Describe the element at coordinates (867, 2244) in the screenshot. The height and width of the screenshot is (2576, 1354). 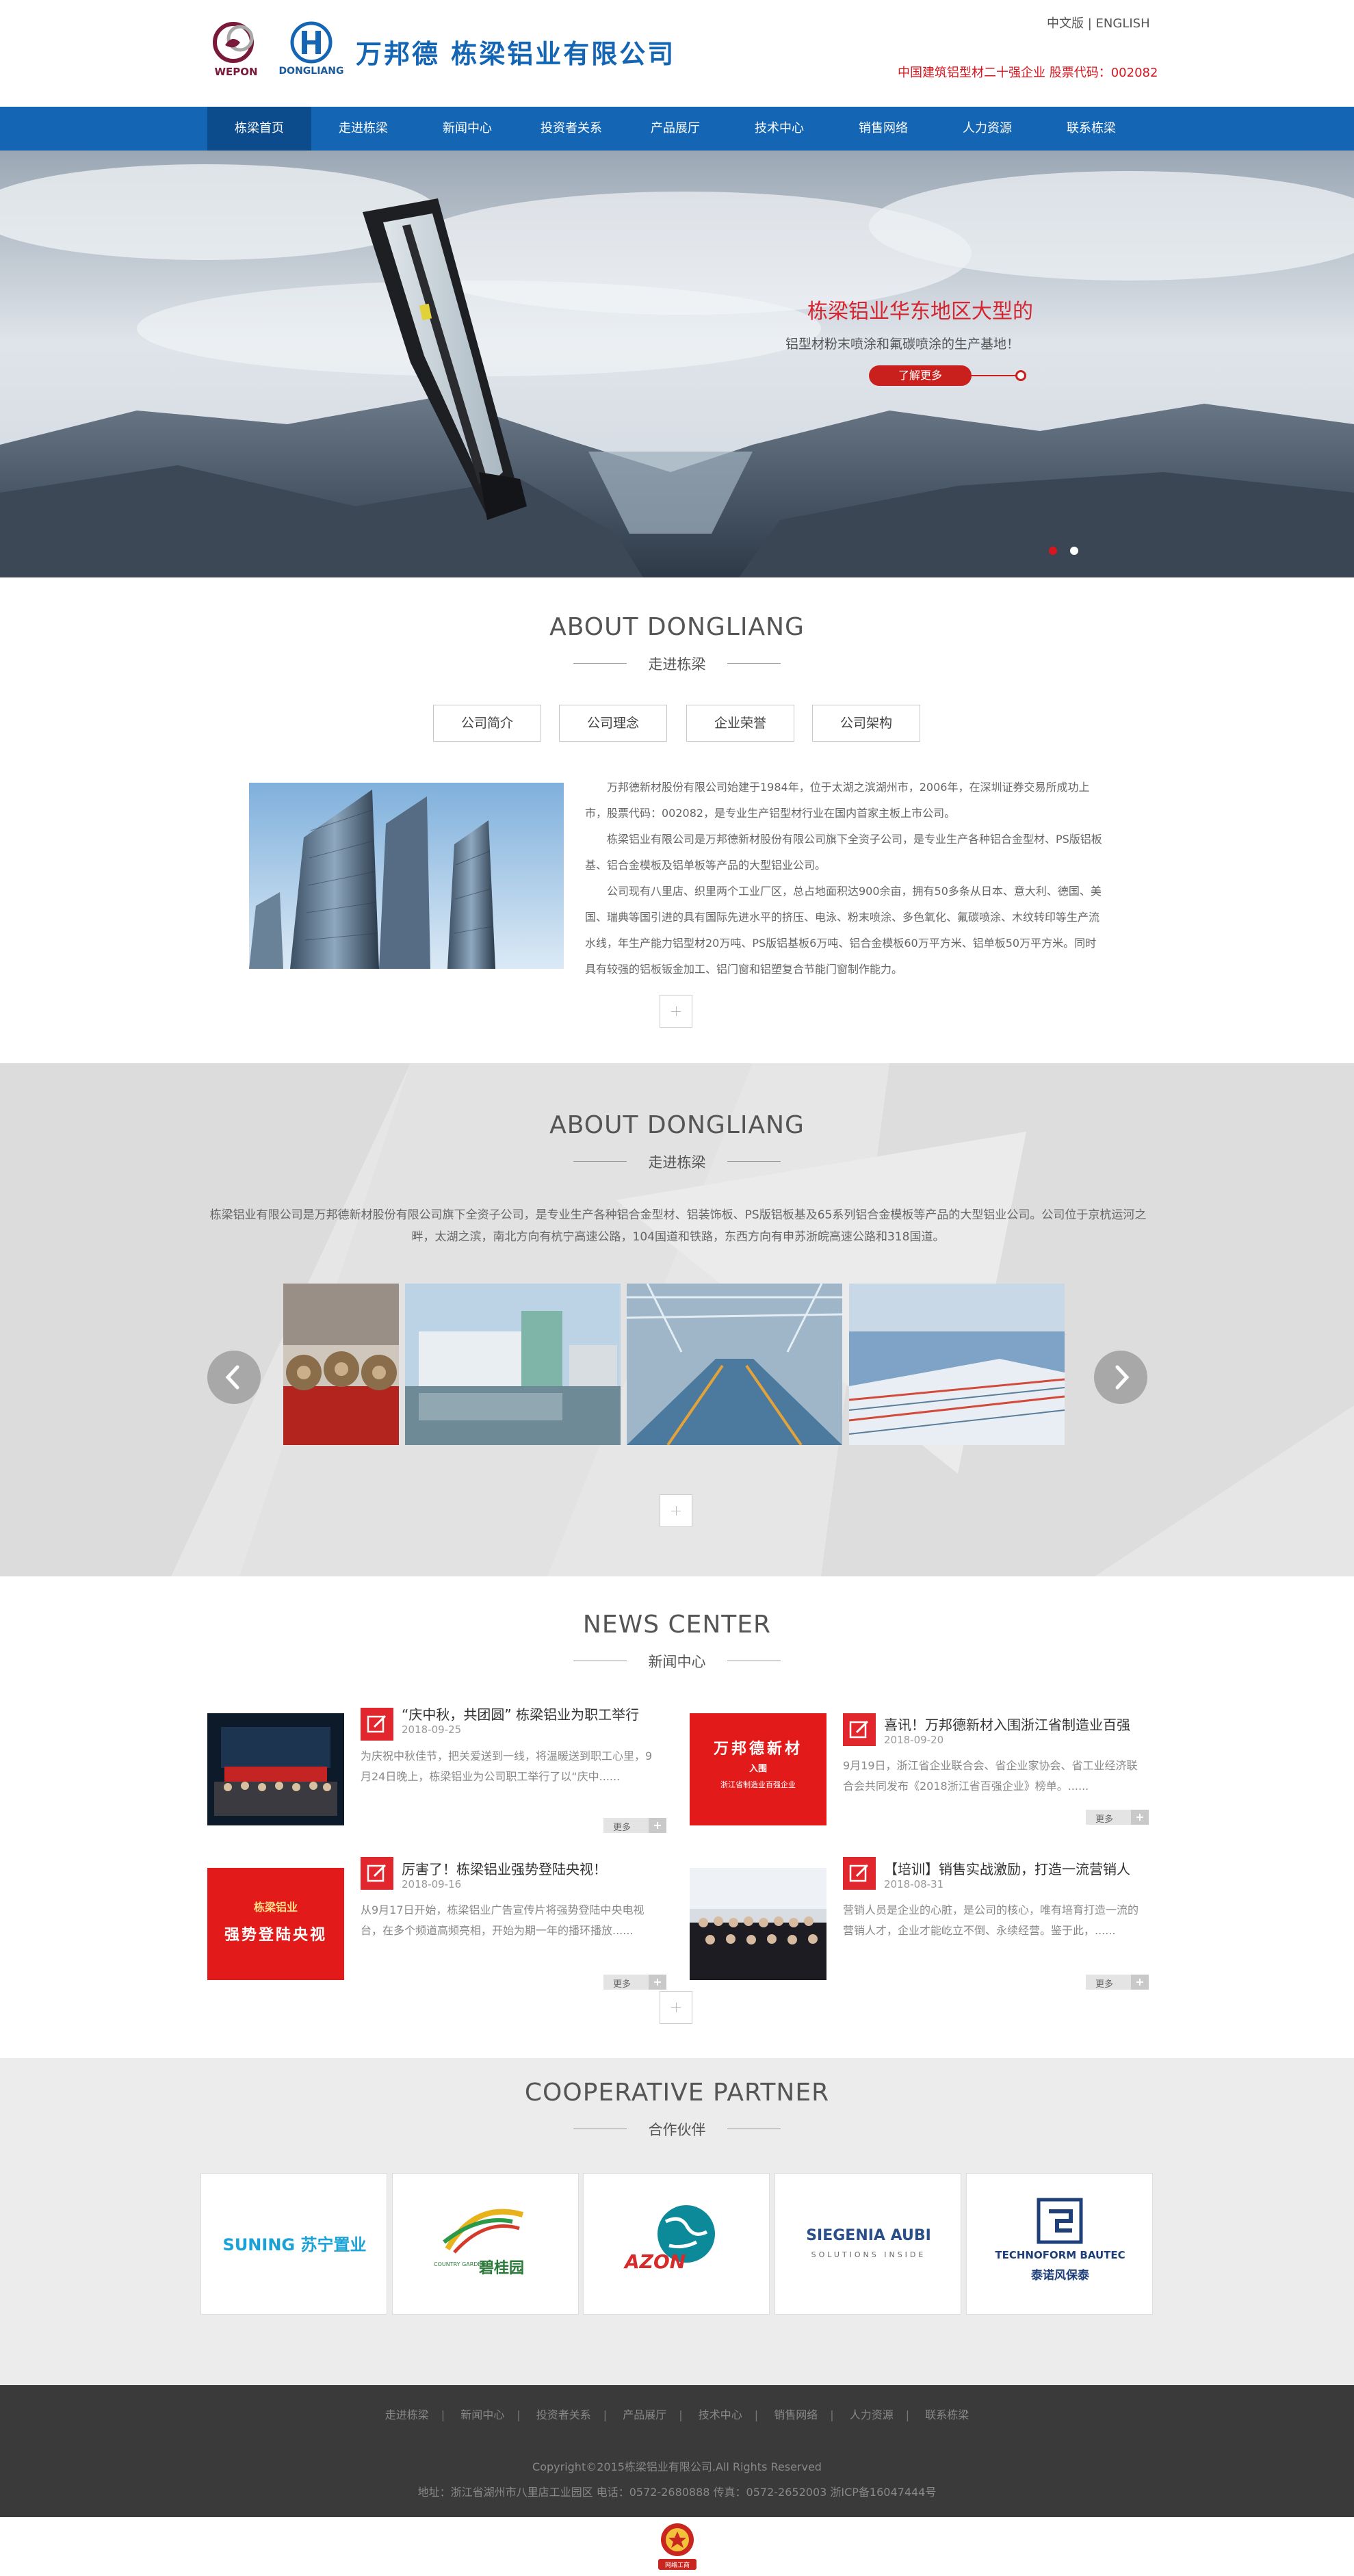
I see `partner-siegenia: SIEGENIA AUBI SOLUTIONS INSIDE` at that location.